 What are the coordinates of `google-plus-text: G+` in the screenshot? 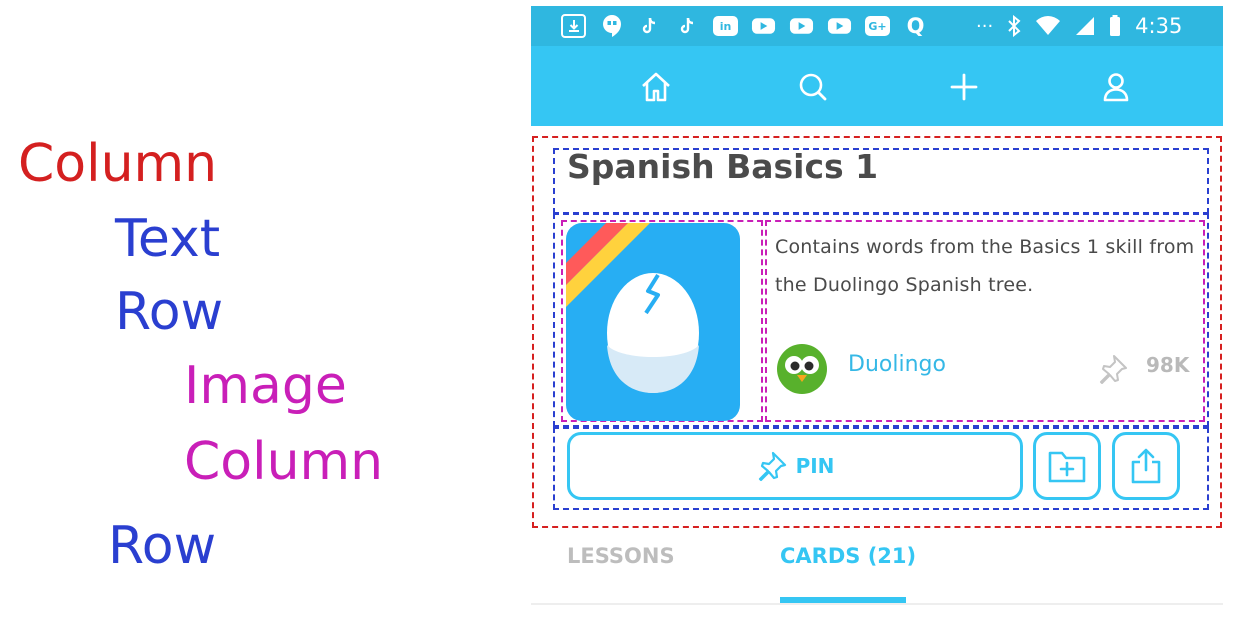 It's located at (877, 26).